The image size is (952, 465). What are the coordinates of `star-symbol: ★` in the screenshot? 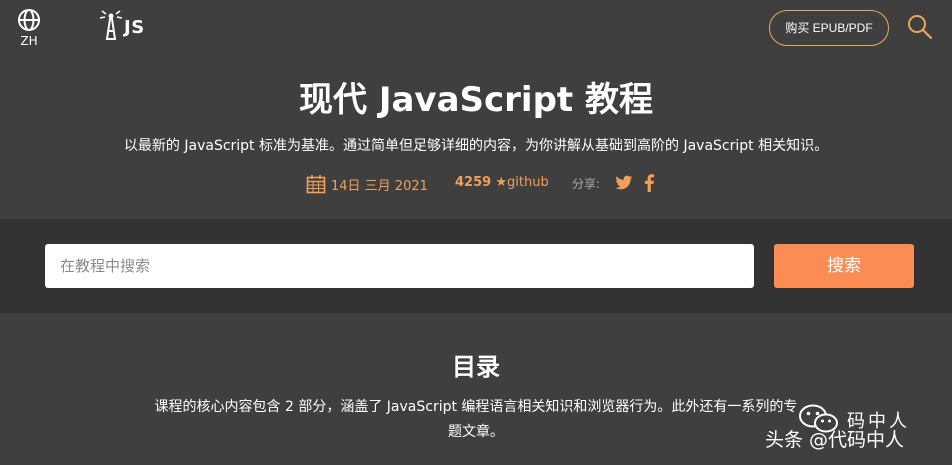 It's located at (501, 182).